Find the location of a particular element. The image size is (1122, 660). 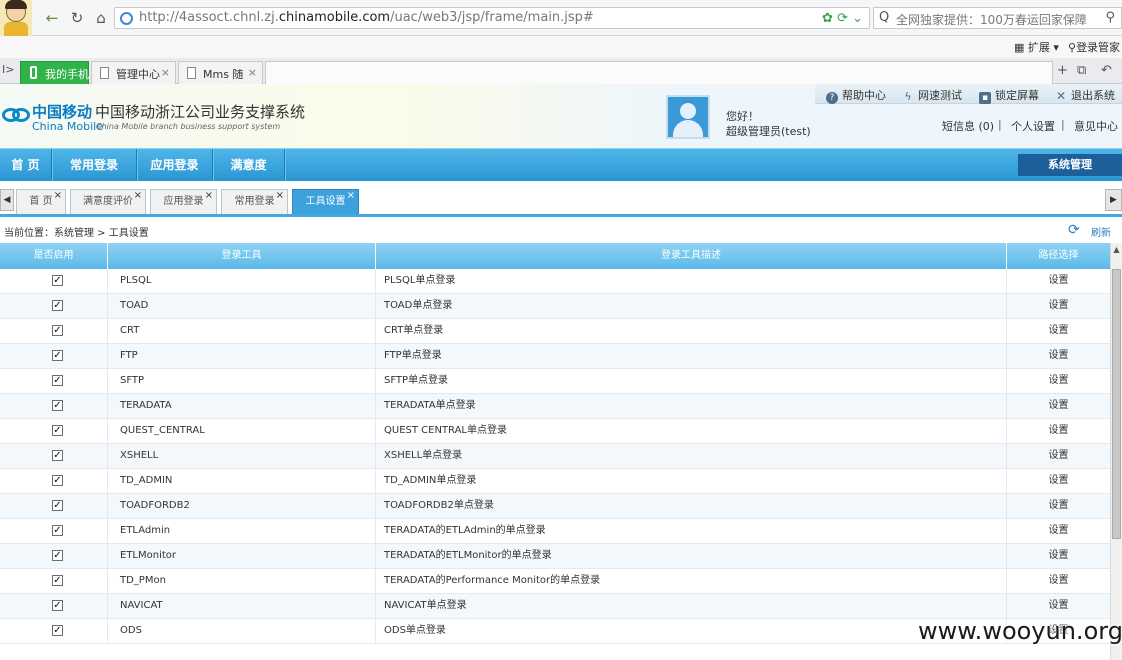

home-icon: ⌂ is located at coordinates (101, 18).